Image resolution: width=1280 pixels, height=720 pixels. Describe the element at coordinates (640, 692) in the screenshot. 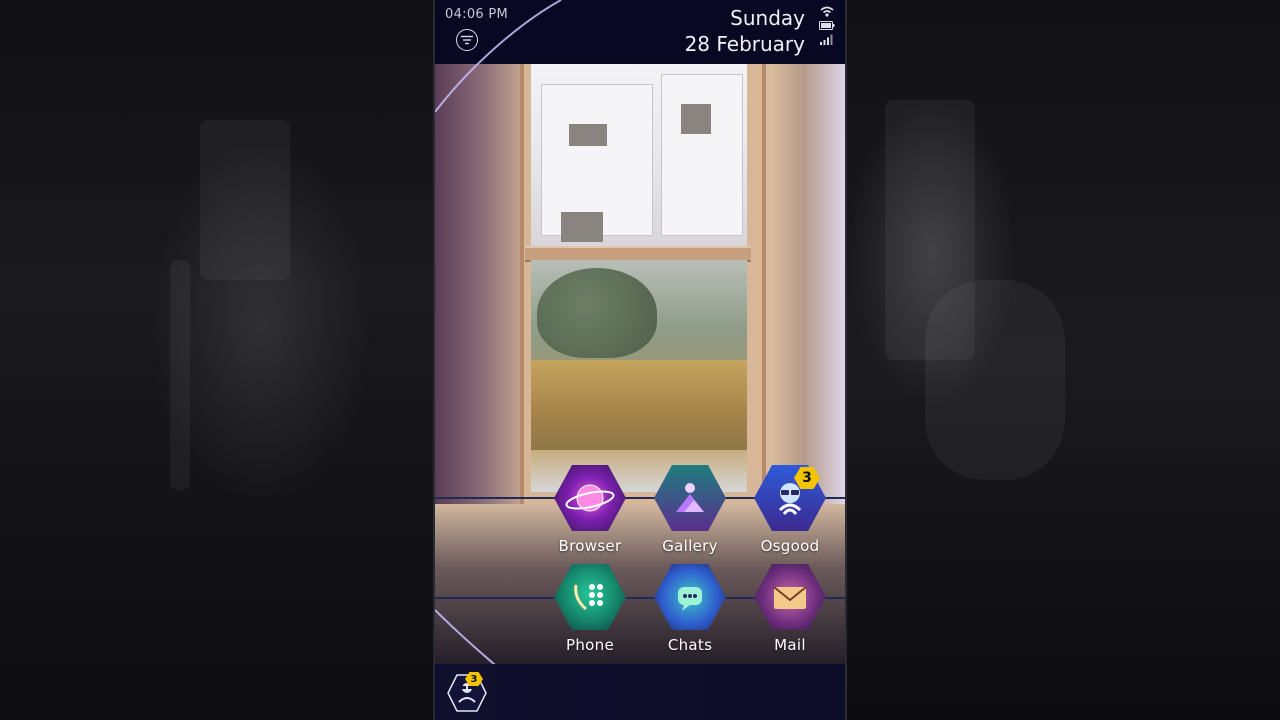

I see `bottom-bar: 3` at that location.